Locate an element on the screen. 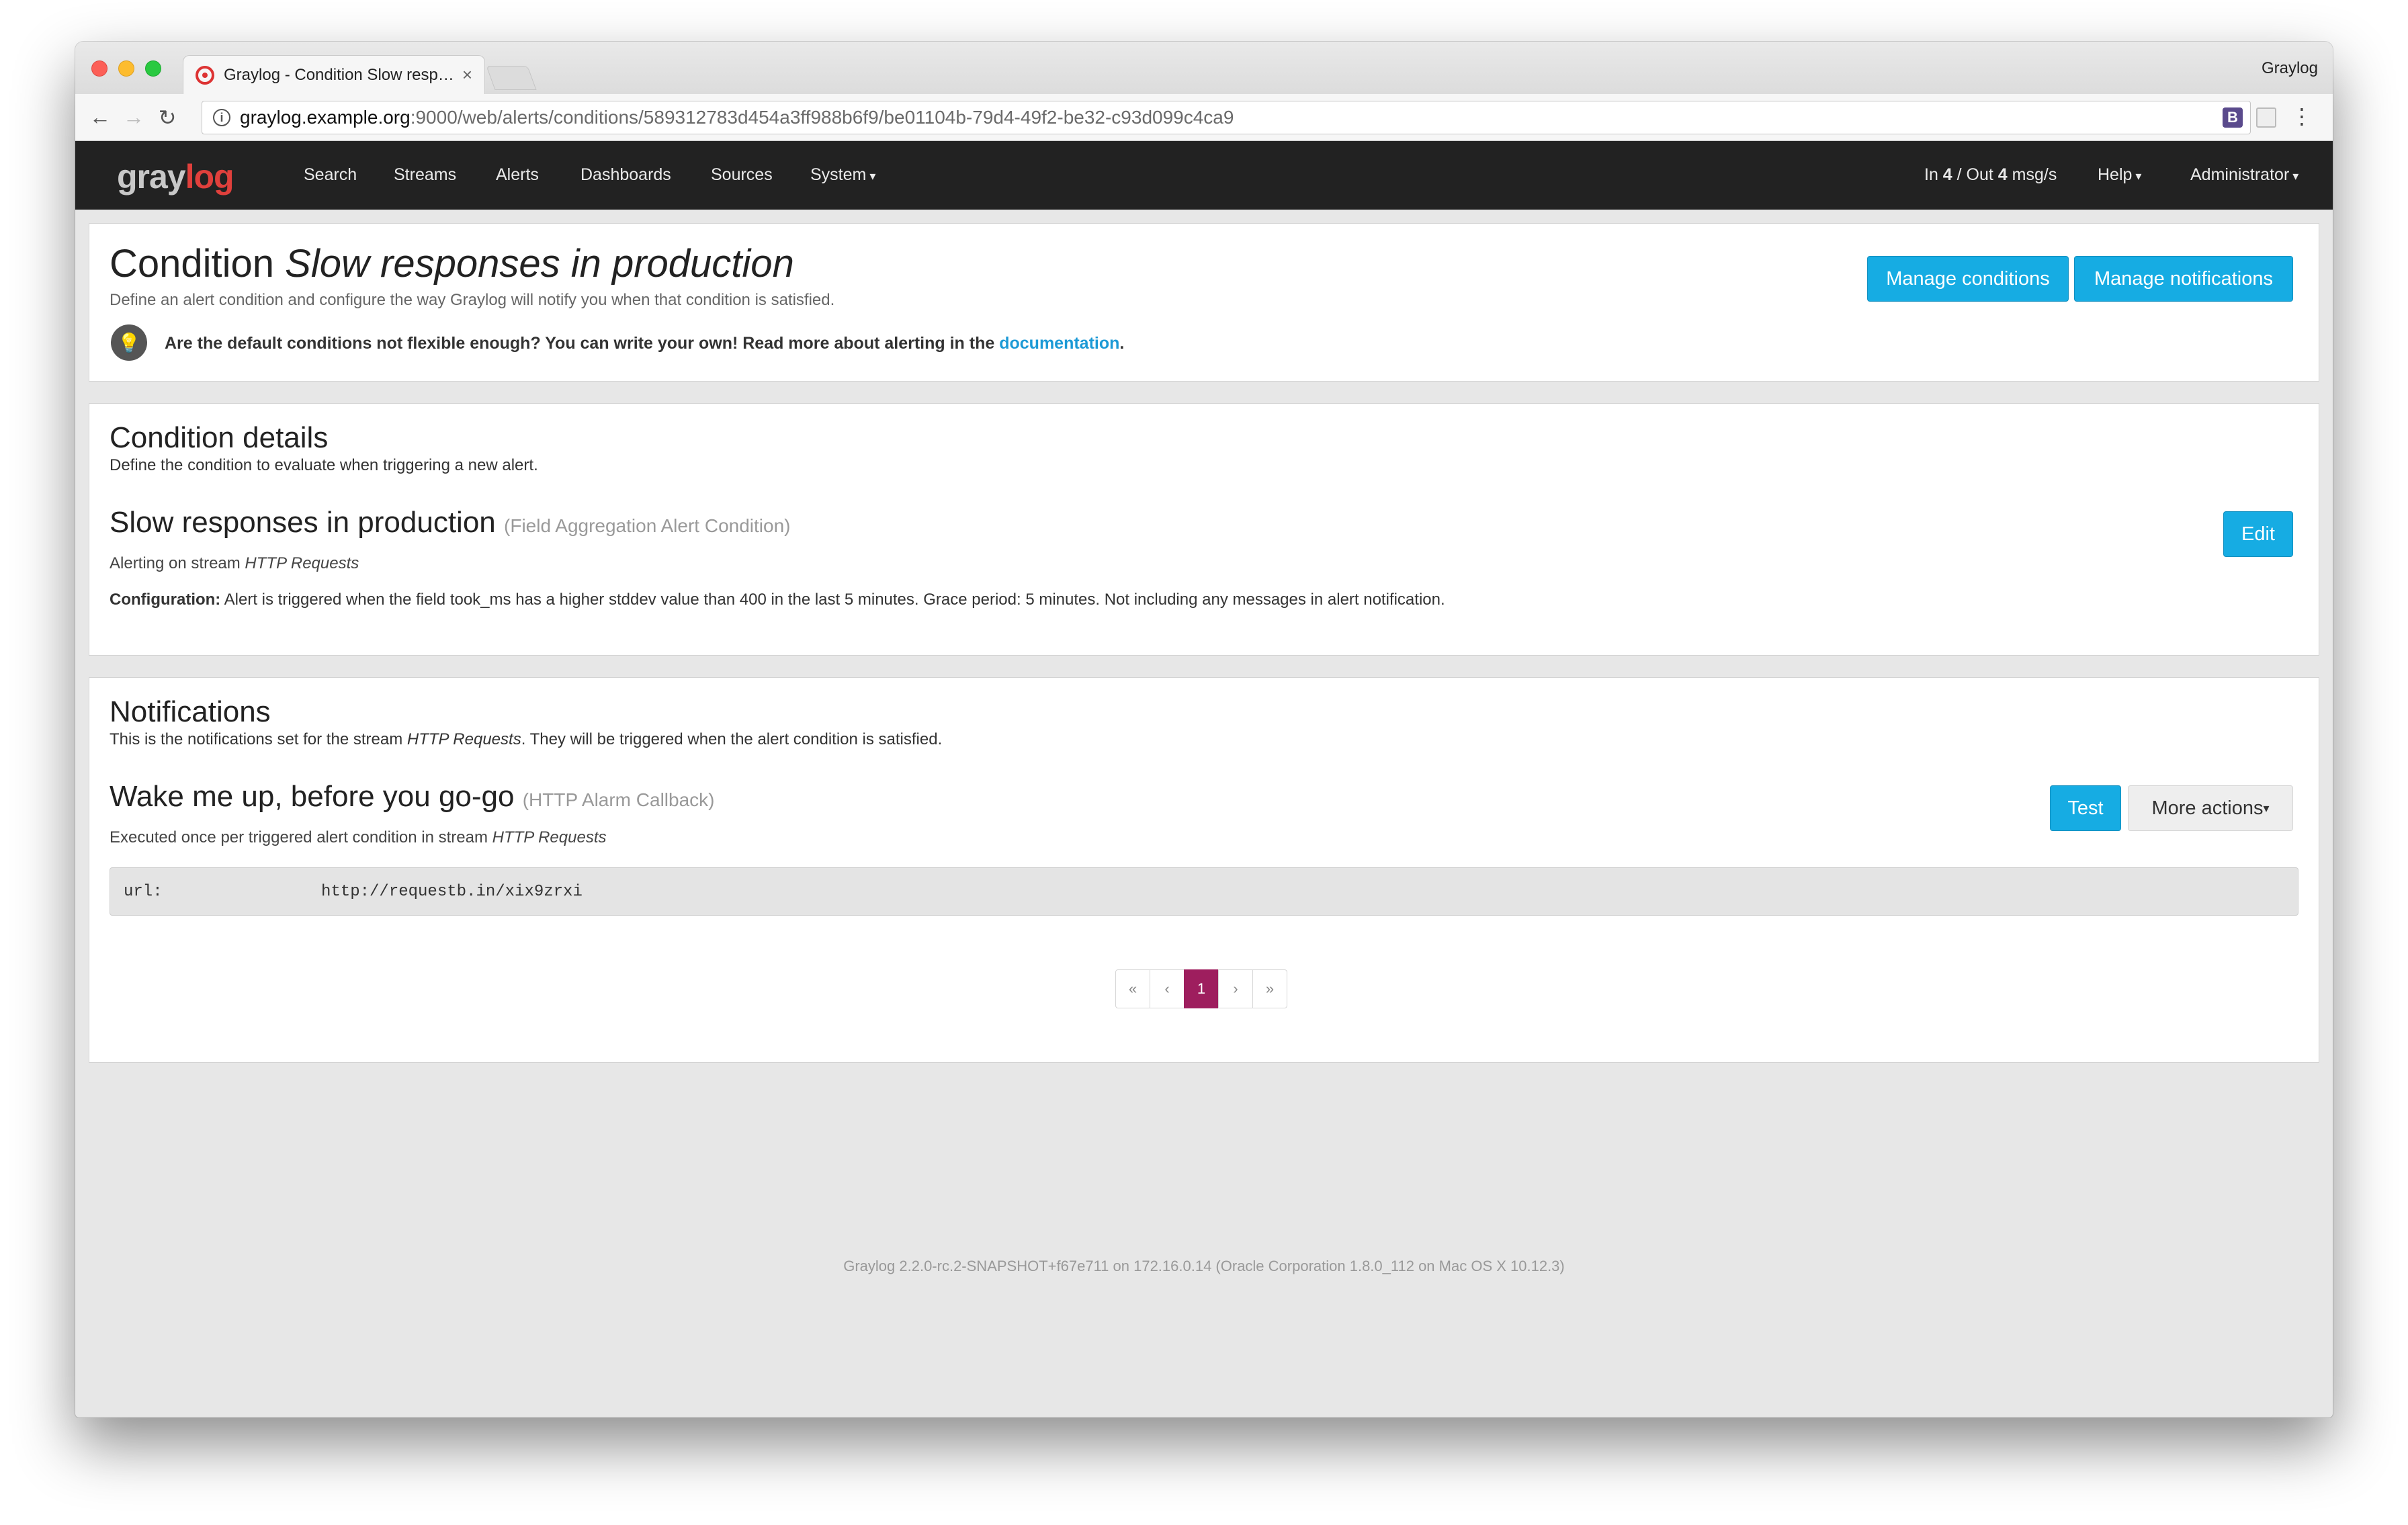 This screenshot has width=2408, height=1525. section-title-notifications: Notifications is located at coordinates (190, 711).